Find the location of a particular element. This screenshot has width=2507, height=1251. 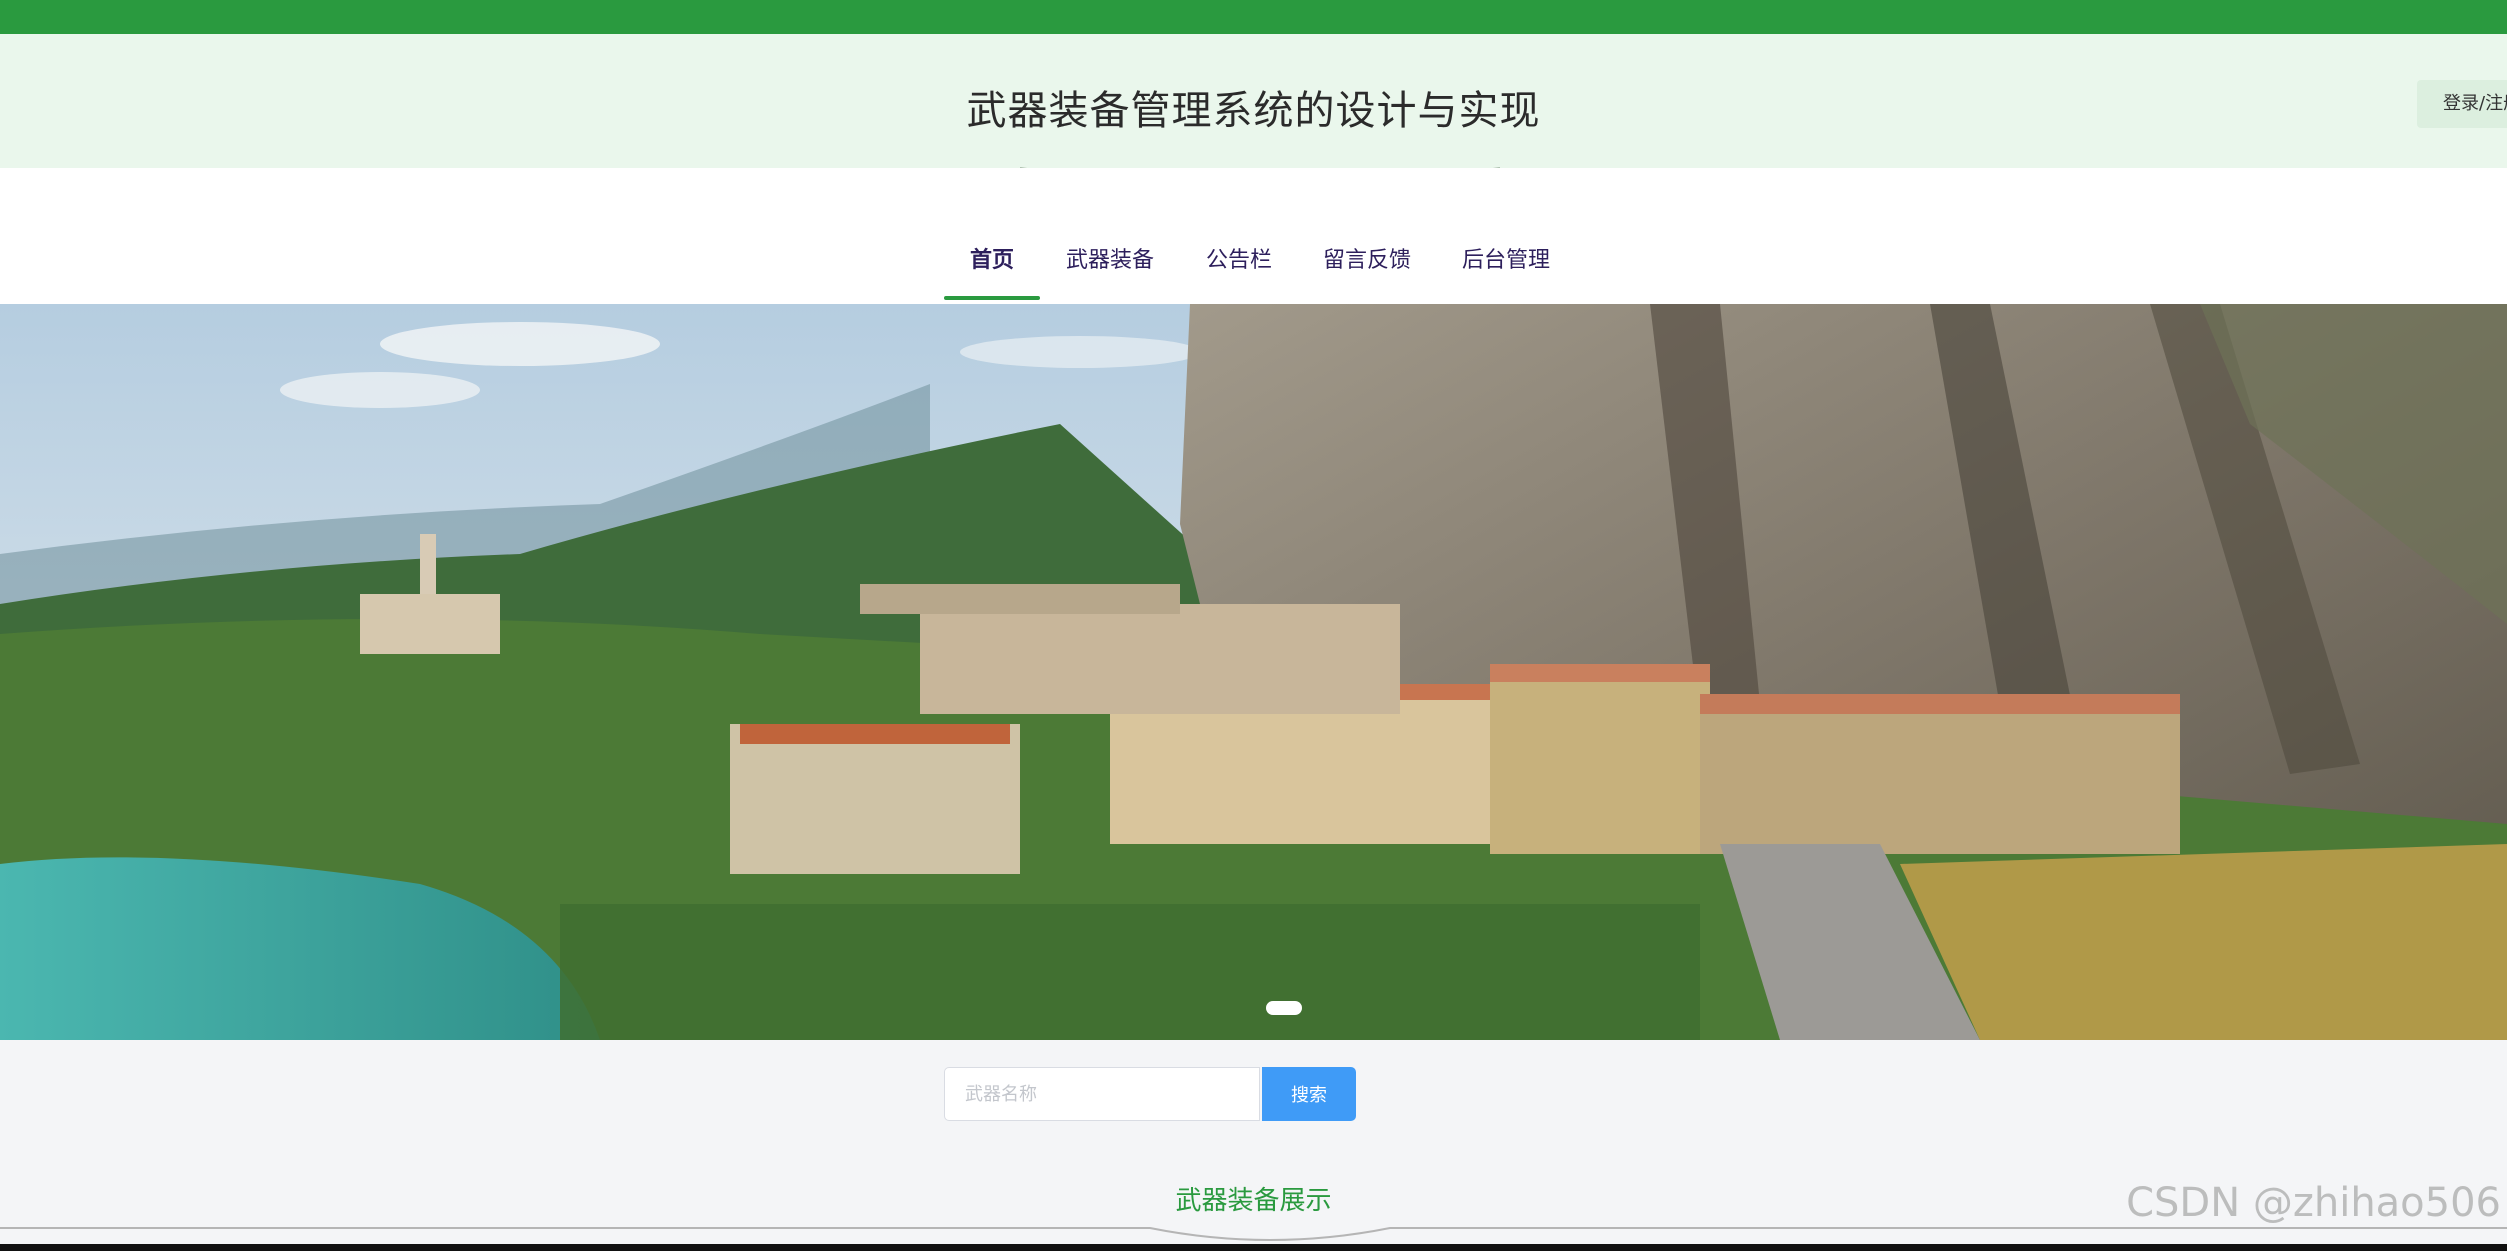

weapon-name-search-input is located at coordinates (1102, 1094).